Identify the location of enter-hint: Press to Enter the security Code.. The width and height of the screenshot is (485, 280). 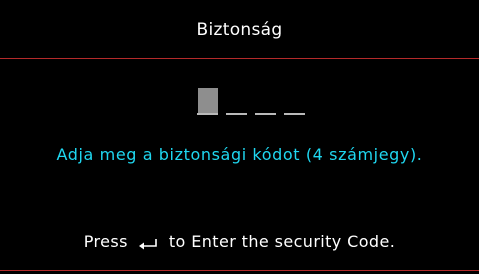
(239, 241).